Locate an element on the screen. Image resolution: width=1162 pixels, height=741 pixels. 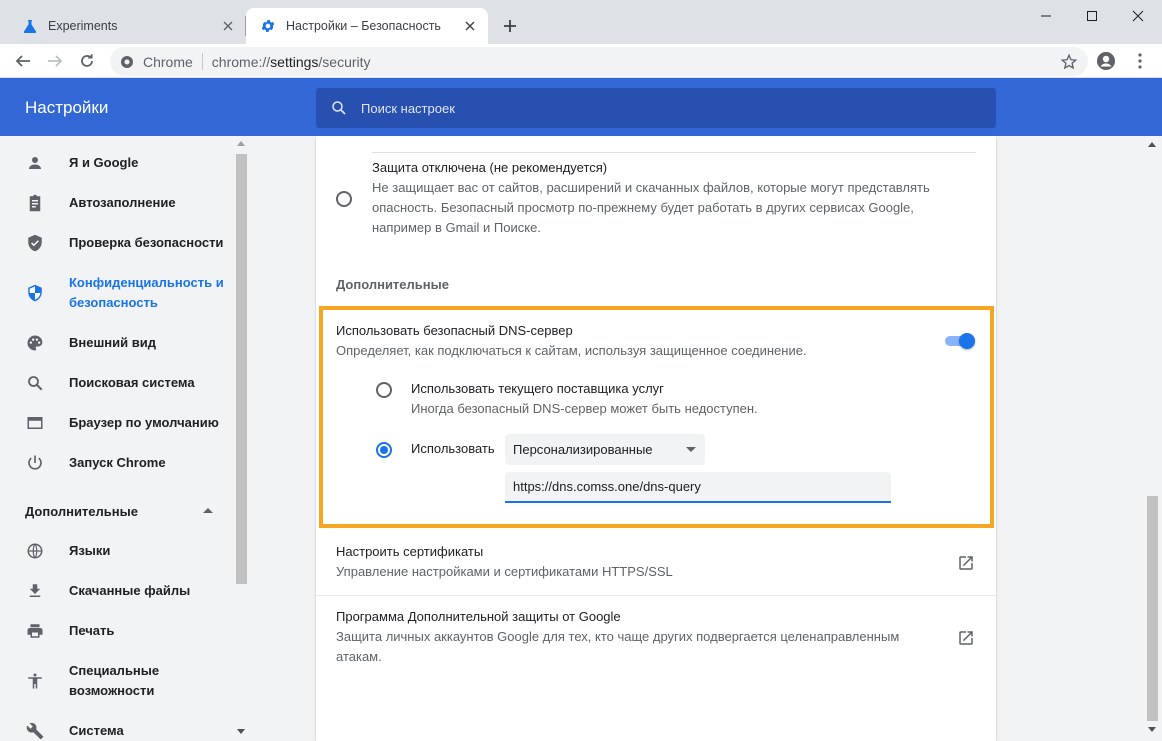
reload-button is located at coordinates (87, 61).